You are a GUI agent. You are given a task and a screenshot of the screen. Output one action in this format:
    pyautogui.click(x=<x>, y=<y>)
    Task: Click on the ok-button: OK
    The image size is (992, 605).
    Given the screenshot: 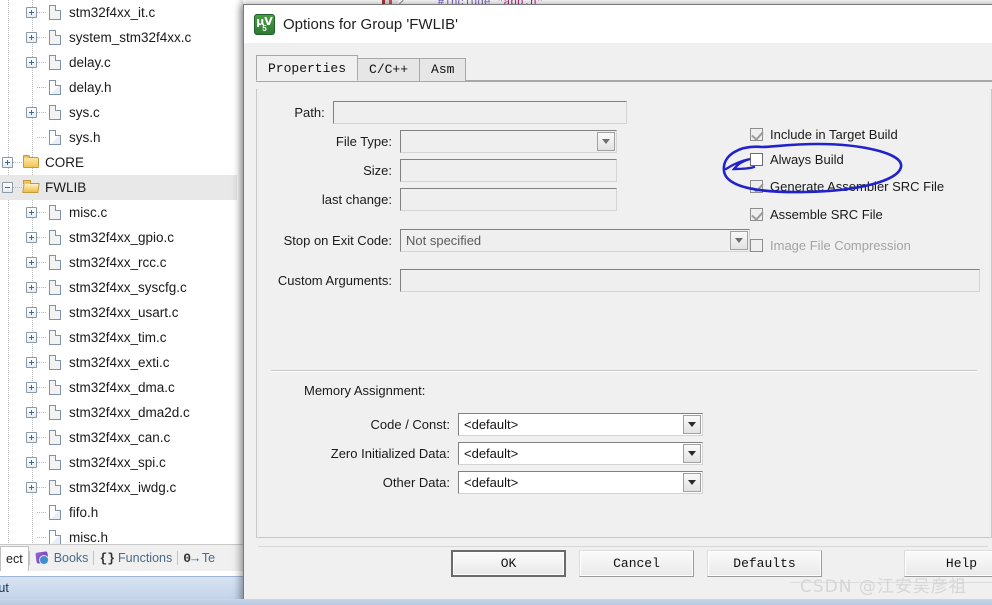 What is the action you would take?
    pyautogui.click(x=508, y=563)
    